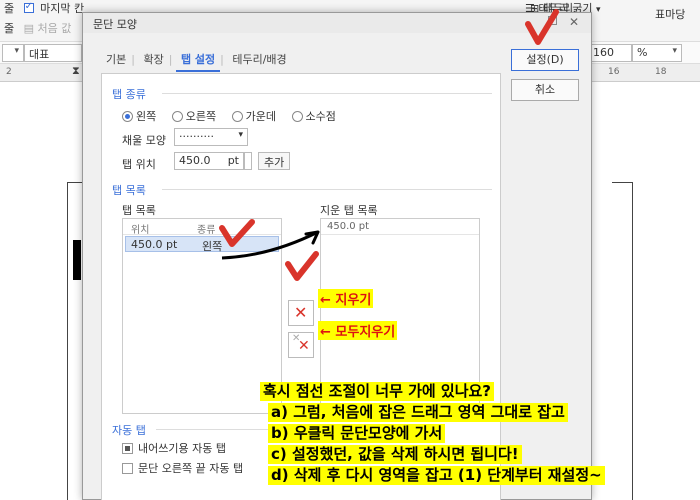  Describe the element at coordinates (614, 72) in the screenshot. I see `ruler-number: 16` at that location.